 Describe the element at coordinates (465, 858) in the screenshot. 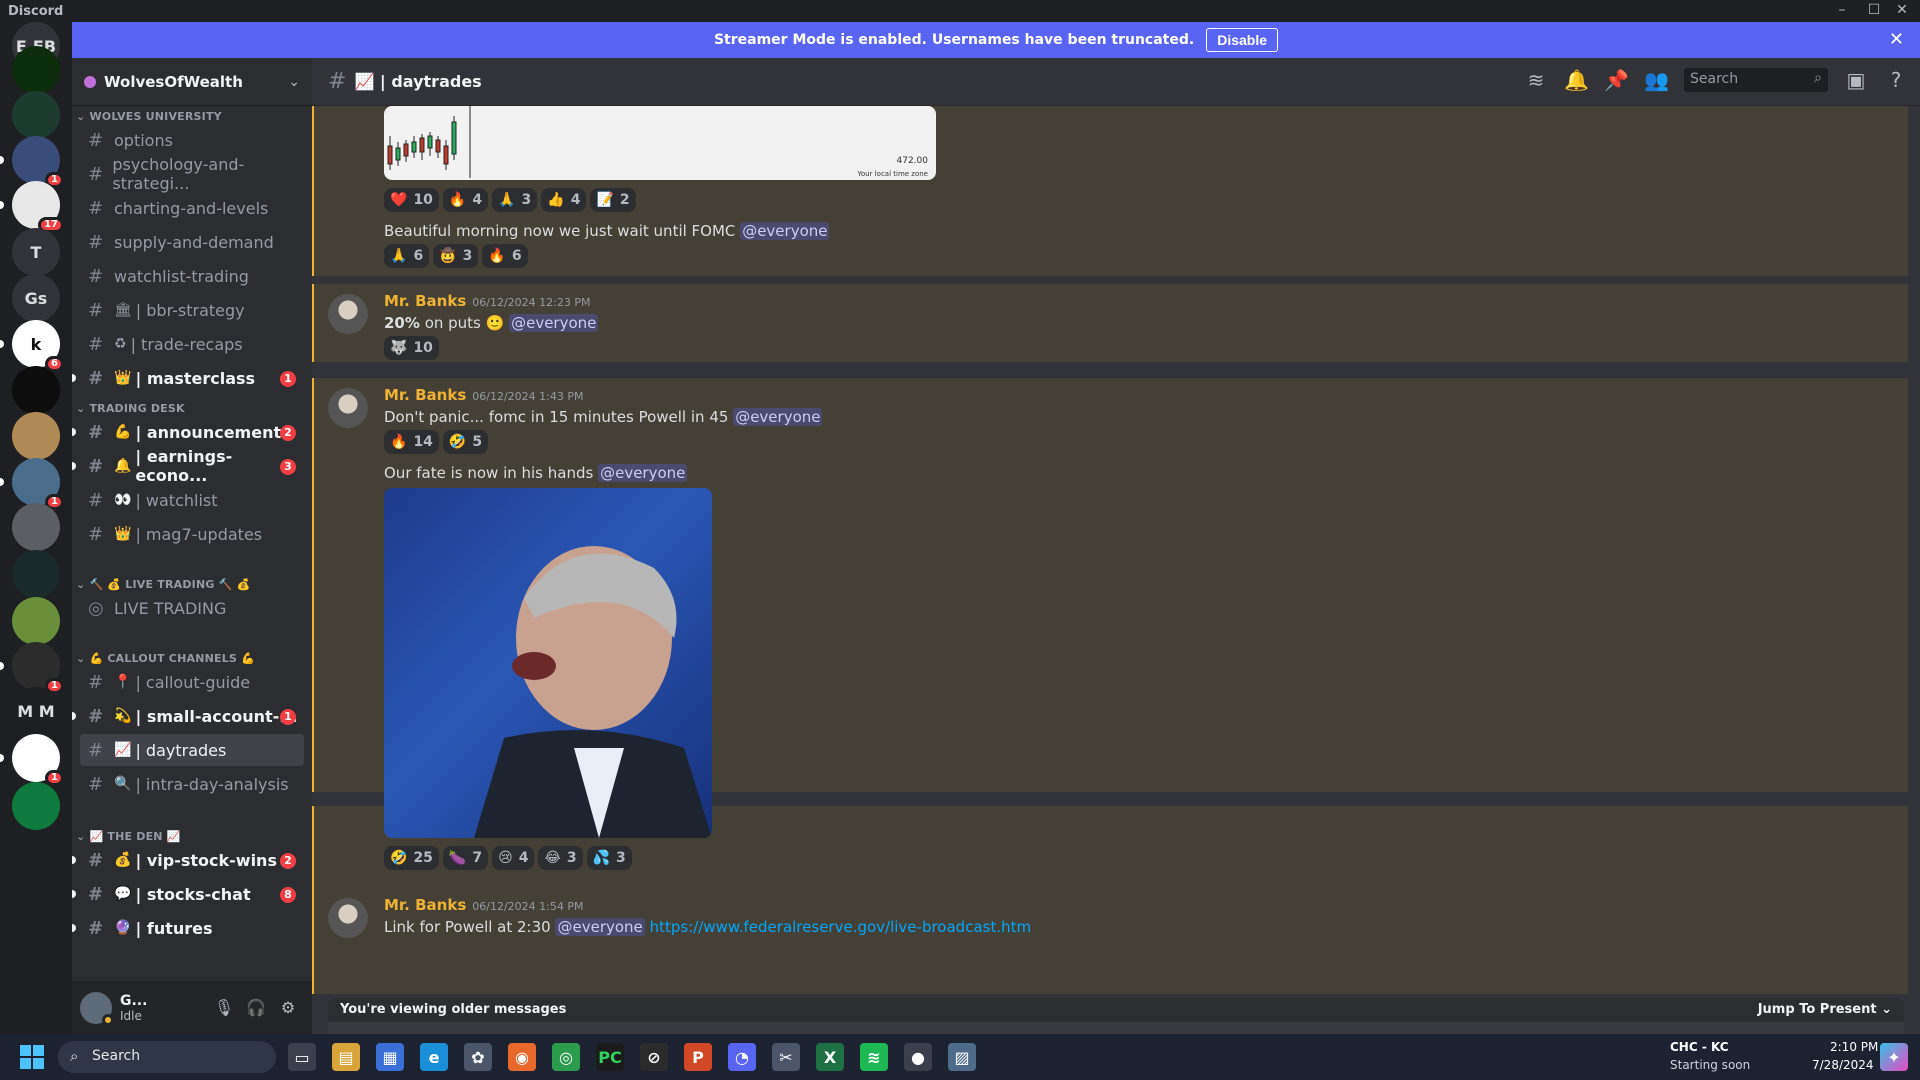

I see `reaction-button: 🍆 7` at that location.